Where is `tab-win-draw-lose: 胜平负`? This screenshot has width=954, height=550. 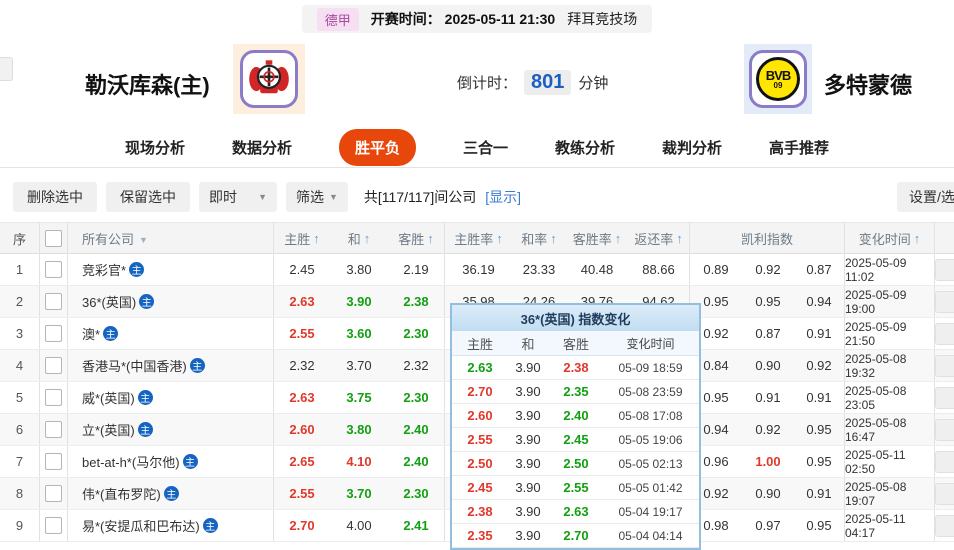
tab-win-draw-lose: 胜平负 is located at coordinates (377, 147).